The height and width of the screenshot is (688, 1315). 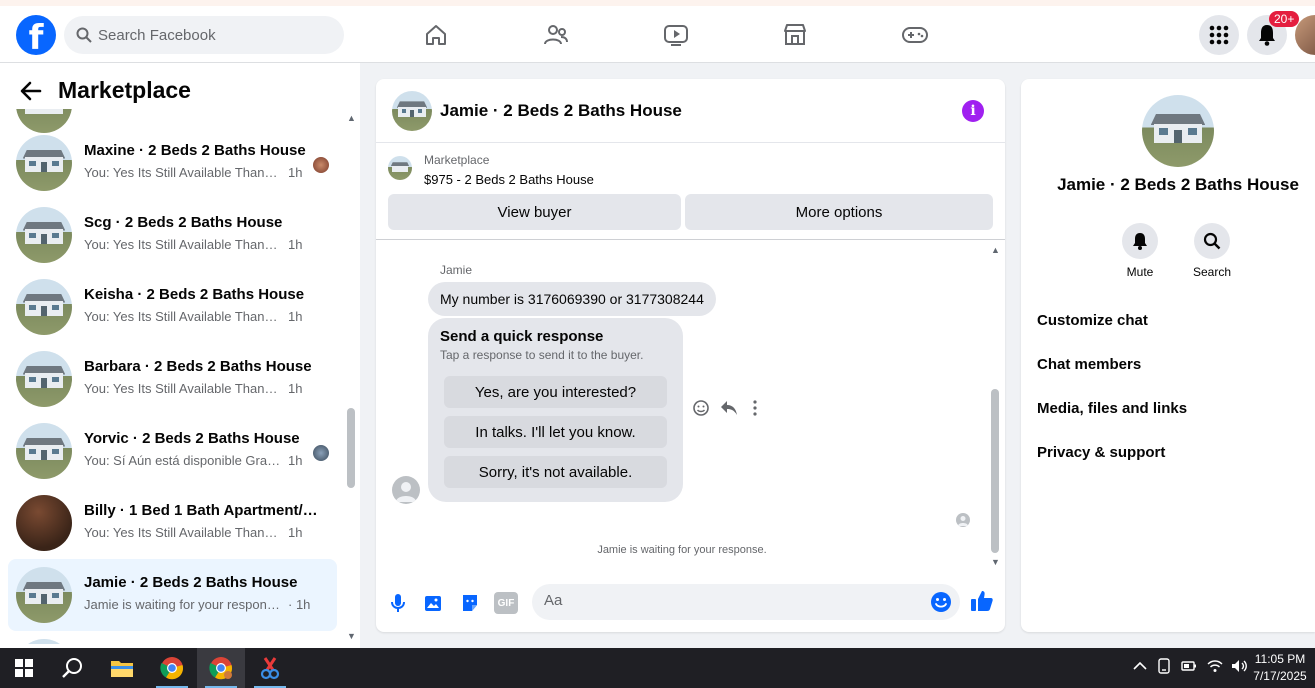 I want to click on search-input, so click(x=208, y=35).